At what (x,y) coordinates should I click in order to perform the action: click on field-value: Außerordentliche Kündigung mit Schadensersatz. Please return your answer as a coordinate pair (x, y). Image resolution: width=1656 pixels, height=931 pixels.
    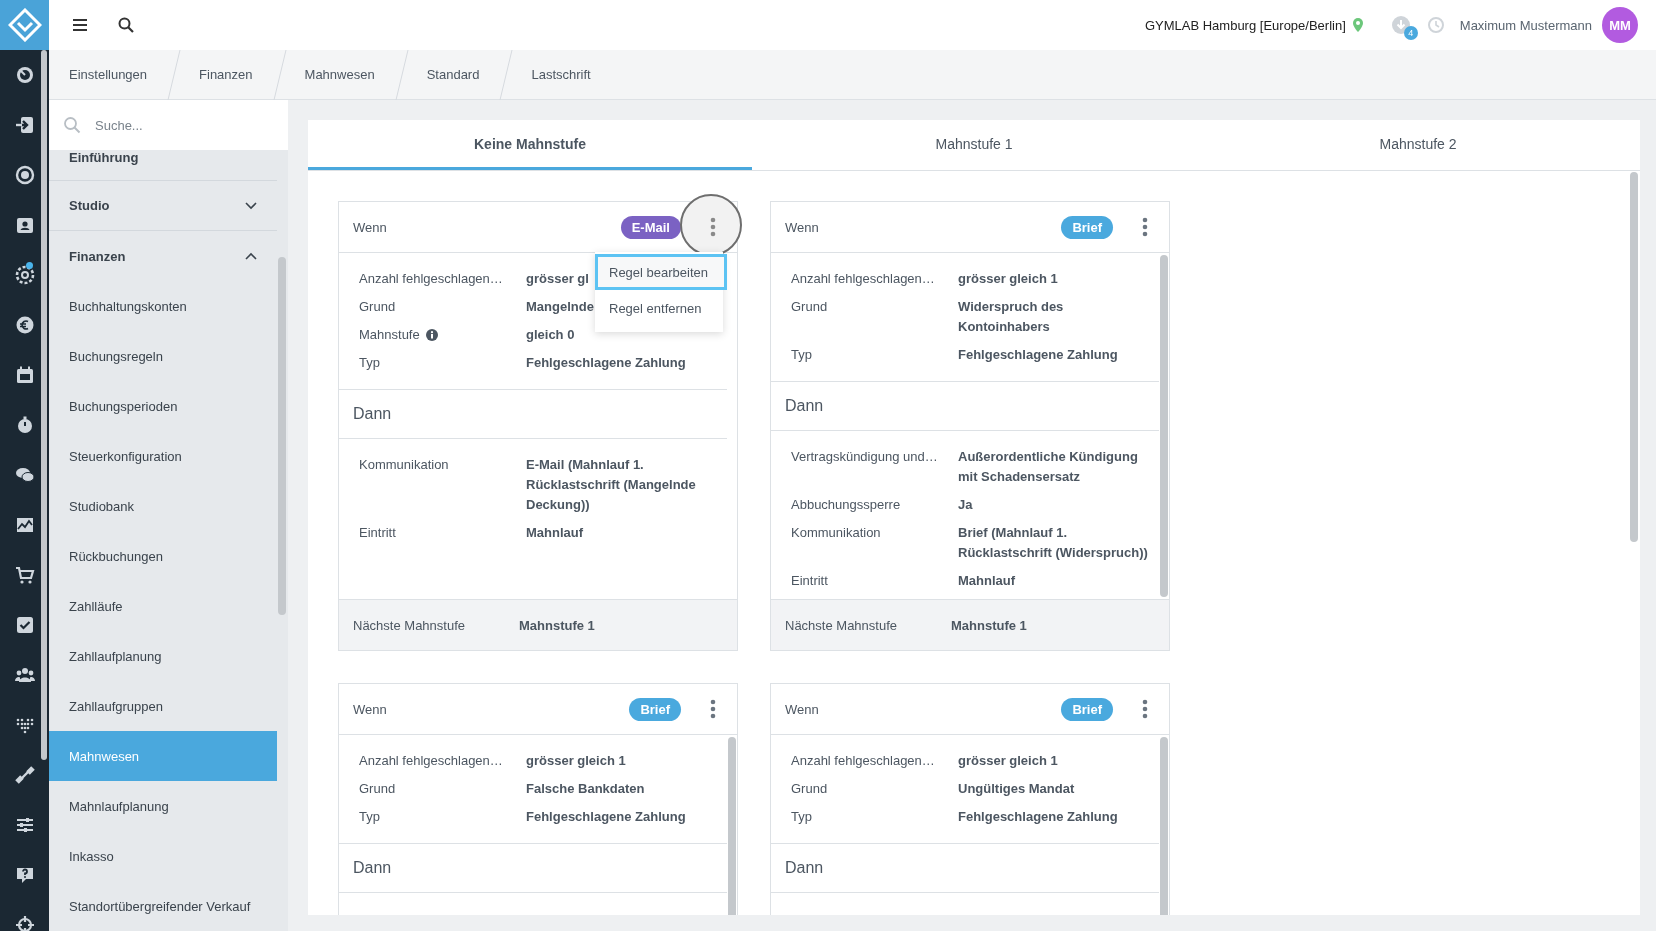
    Looking at the image, I should click on (1048, 467).